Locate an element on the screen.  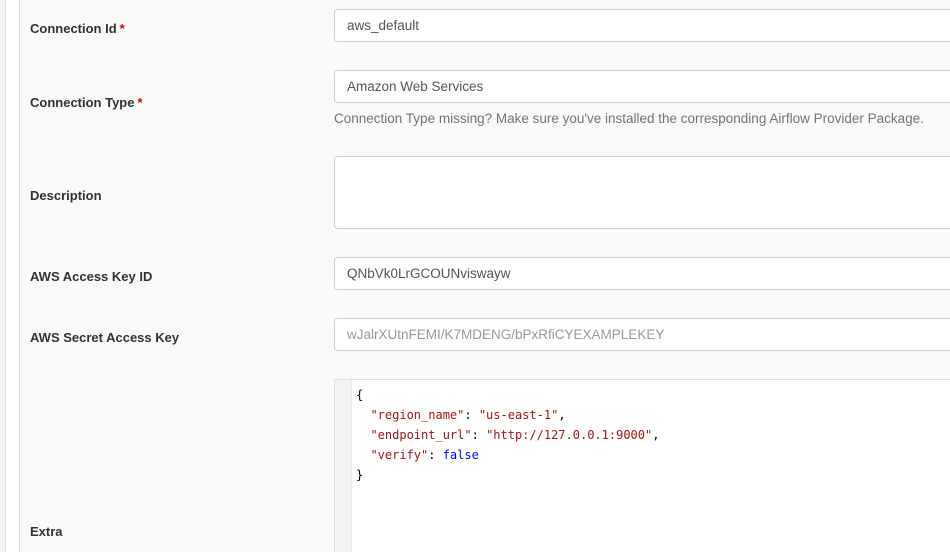
connection-id-label: Connection Id * is located at coordinates (77, 28).